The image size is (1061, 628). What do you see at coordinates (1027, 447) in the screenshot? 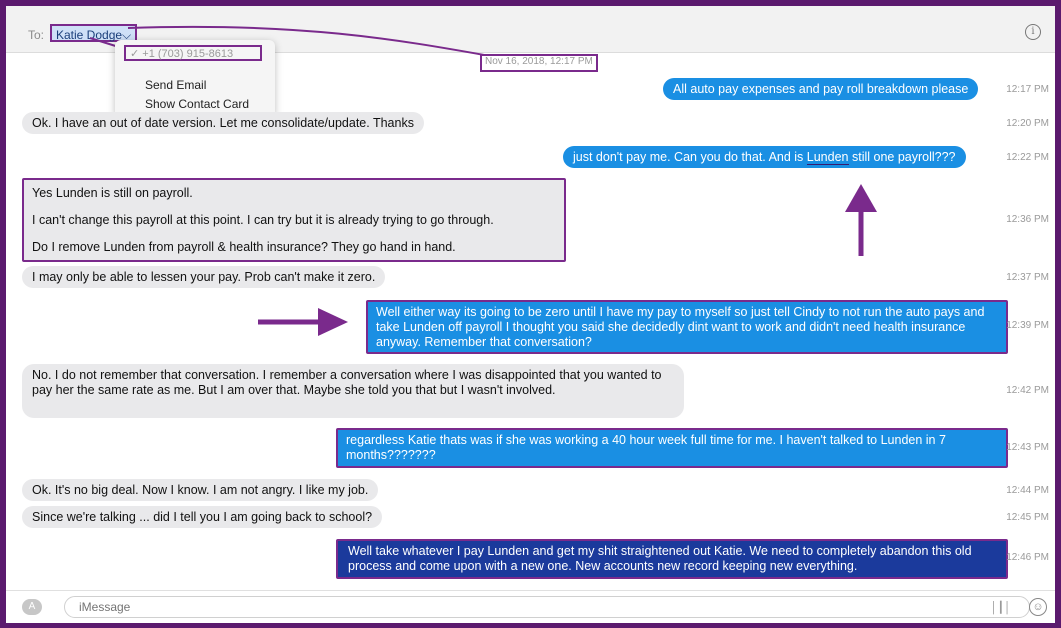
I see `message-time: 12:43 PM` at bounding box center [1027, 447].